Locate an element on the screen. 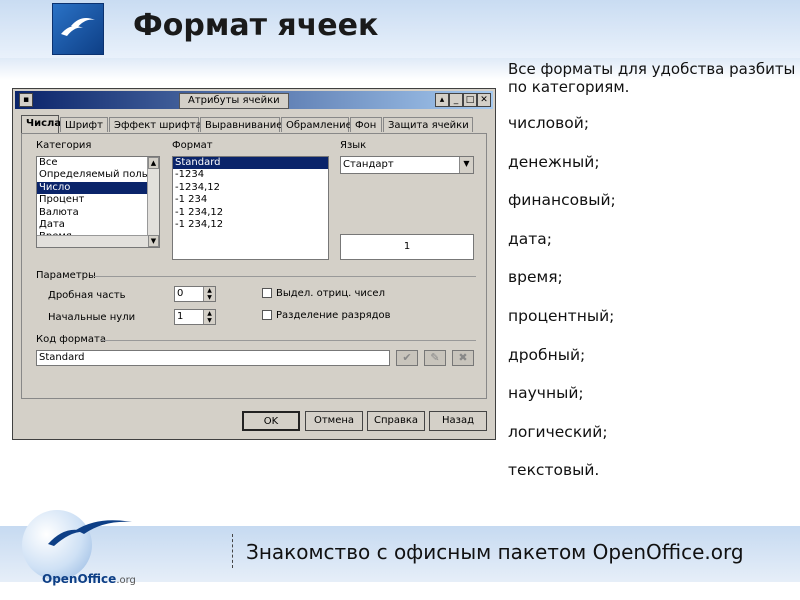 The width and height of the screenshot is (800, 600). decimal-places-stepper: 0 ▲ ▼ is located at coordinates (195, 294).